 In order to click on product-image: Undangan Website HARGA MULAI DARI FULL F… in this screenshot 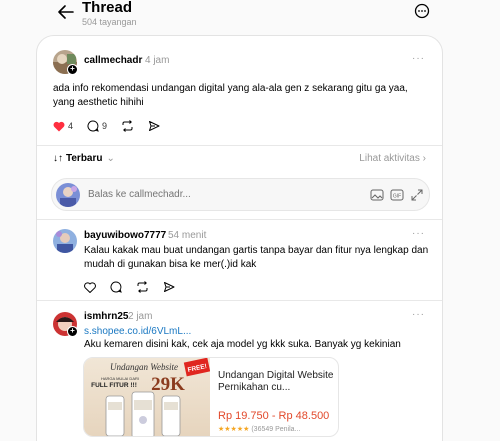, I will do `click(147, 397)`.